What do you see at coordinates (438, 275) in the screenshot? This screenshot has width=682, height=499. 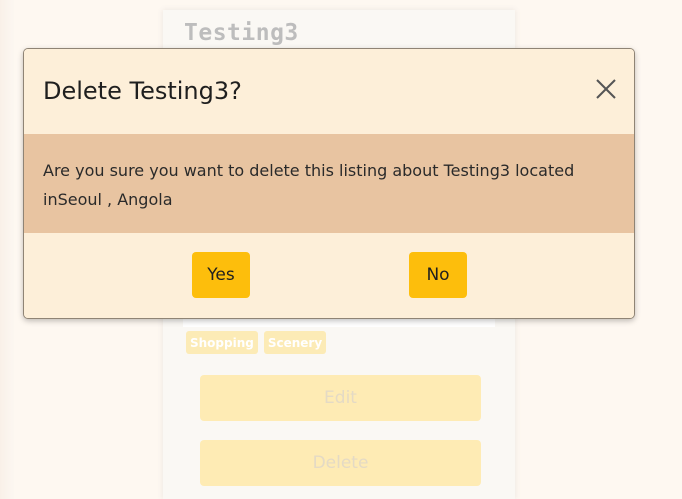 I see `no-button: No` at bounding box center [438, 275].